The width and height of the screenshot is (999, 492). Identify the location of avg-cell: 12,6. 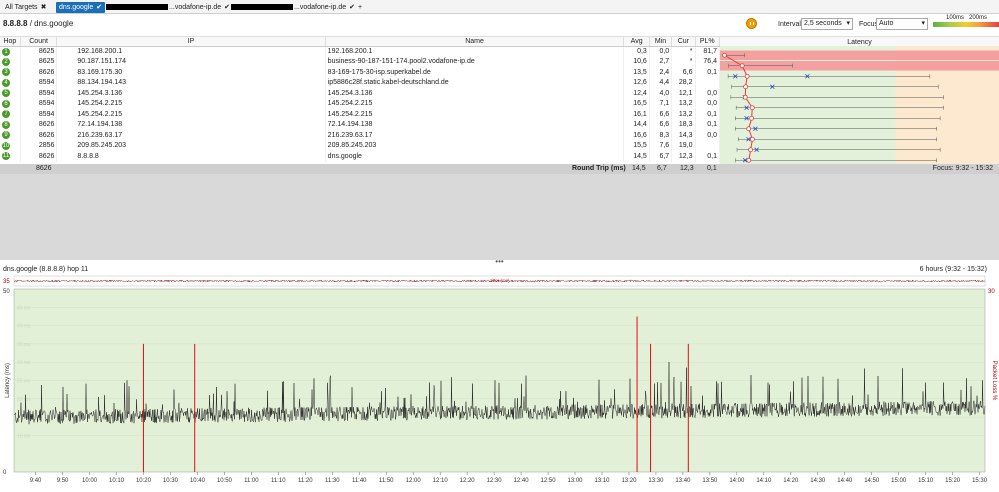
(636, 82).